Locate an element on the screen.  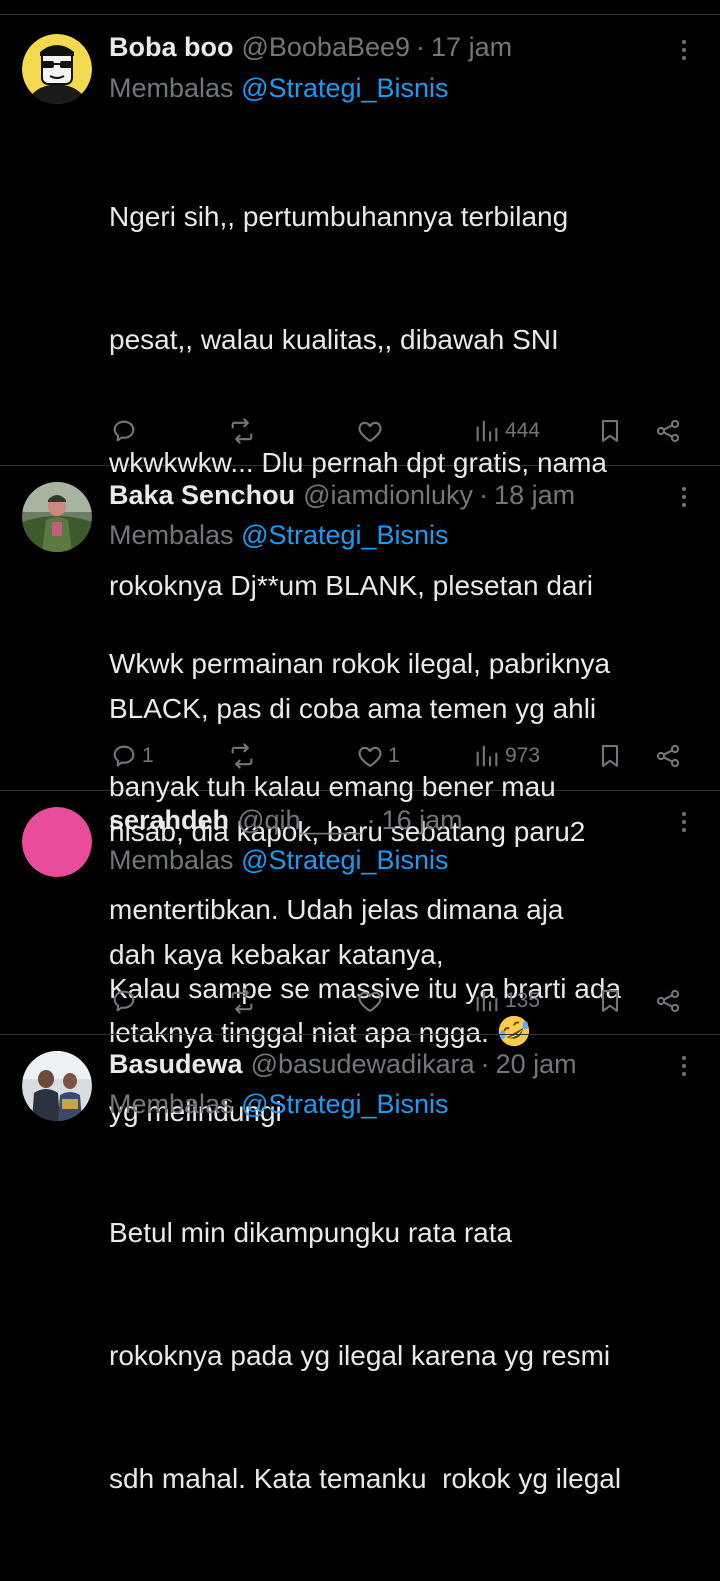
view-count: 444 is located at coordinates (523, 430).